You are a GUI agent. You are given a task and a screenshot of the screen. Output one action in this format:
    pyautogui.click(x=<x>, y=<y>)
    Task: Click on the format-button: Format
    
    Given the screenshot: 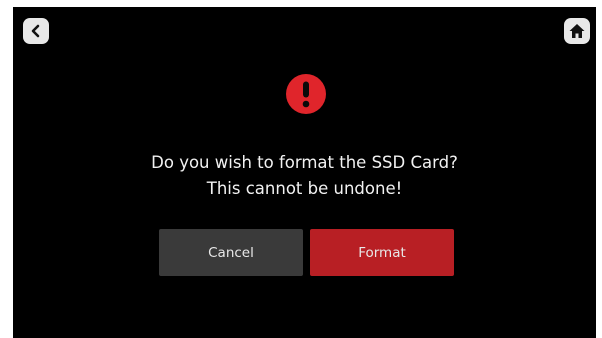 What is the action you would take?
    pyautogui.click(x=382, y=252)
    